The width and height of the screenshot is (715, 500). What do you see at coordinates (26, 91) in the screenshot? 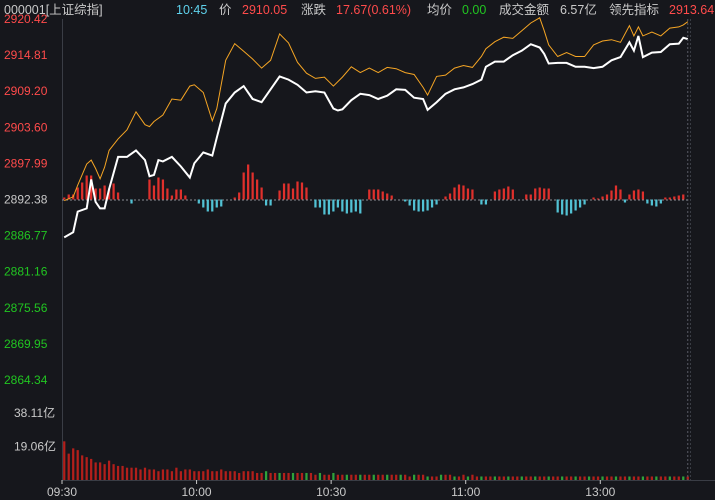
I see `y-tick-label: 2909.20` at bounding box center [26, 91].